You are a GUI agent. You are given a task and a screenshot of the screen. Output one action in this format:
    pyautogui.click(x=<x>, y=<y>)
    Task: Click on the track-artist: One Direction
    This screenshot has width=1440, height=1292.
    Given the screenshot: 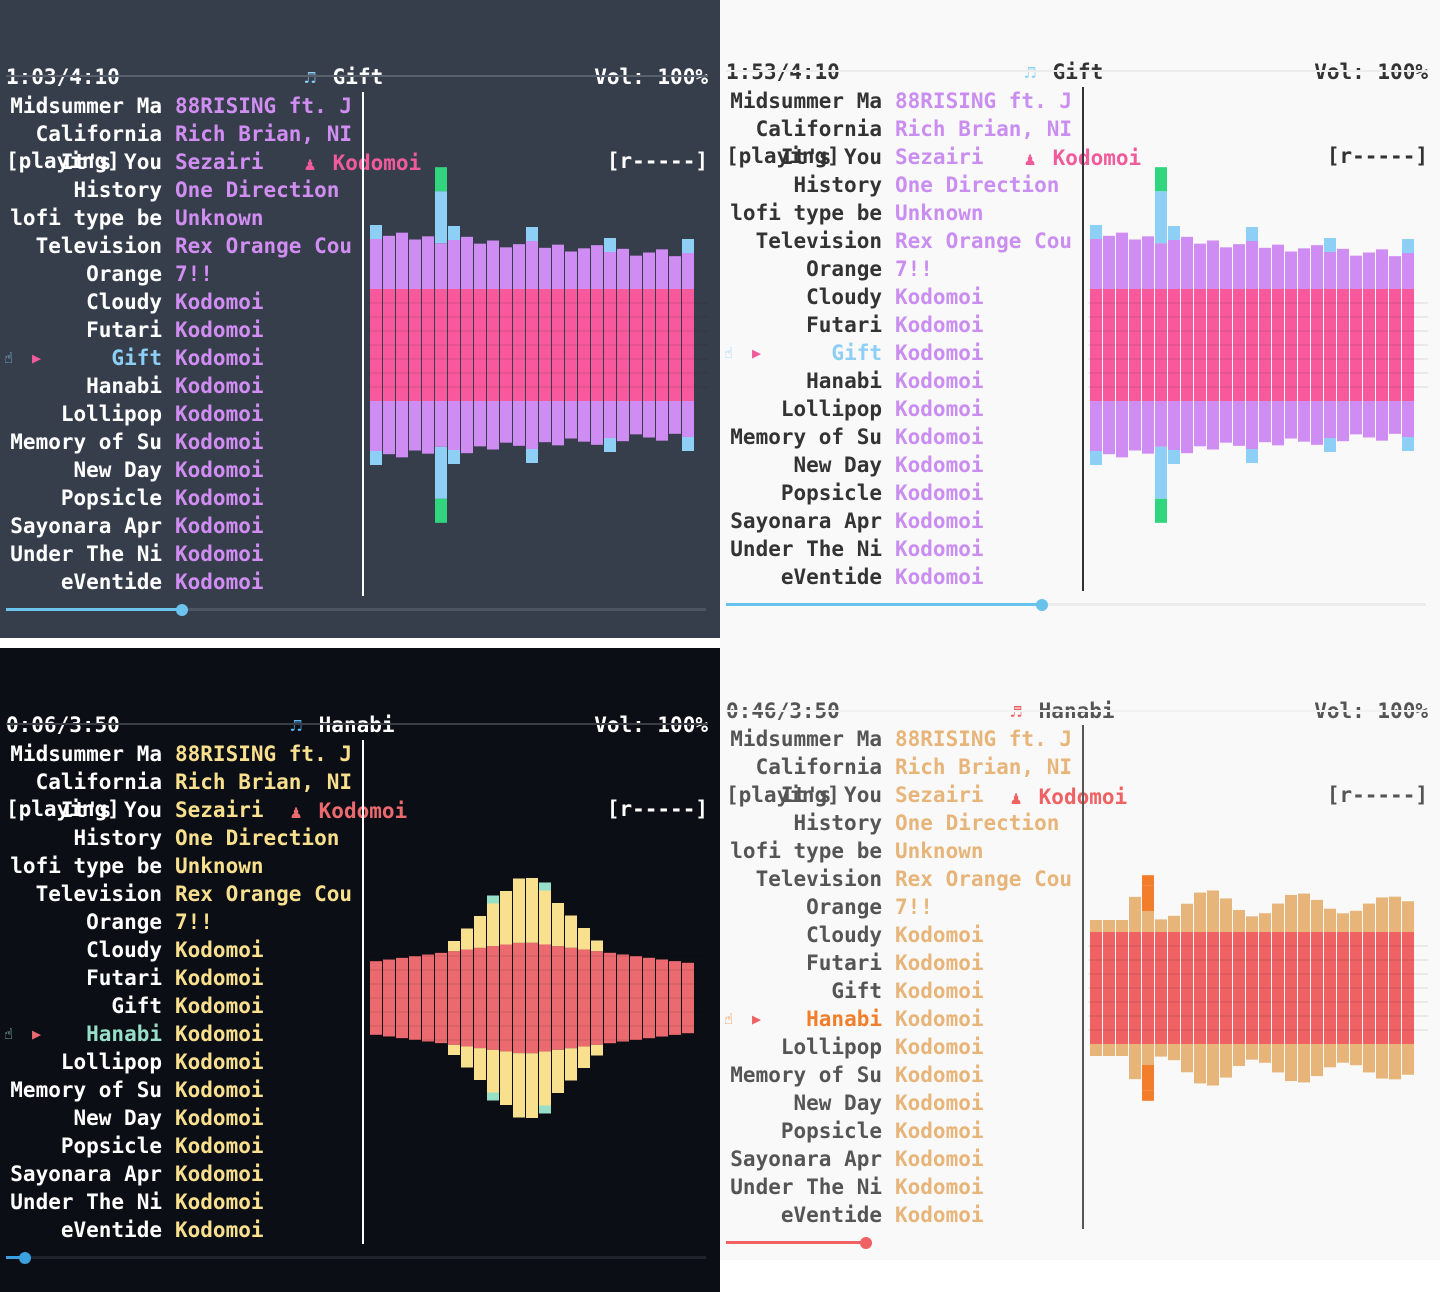 What is the action you would take?
    pyautogui.click(x=977, y=823)
    